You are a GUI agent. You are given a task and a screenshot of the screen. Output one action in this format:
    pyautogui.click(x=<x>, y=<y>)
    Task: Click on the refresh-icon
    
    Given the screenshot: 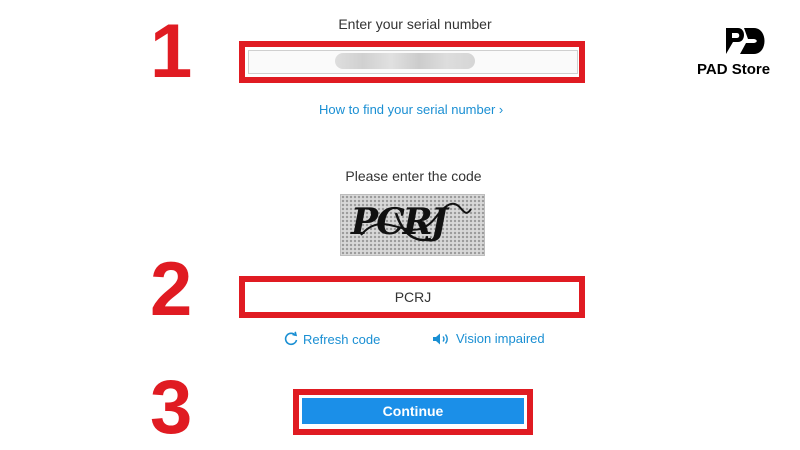 What is the action you would take?
    pyautogui.click(x=291, y=338)
    